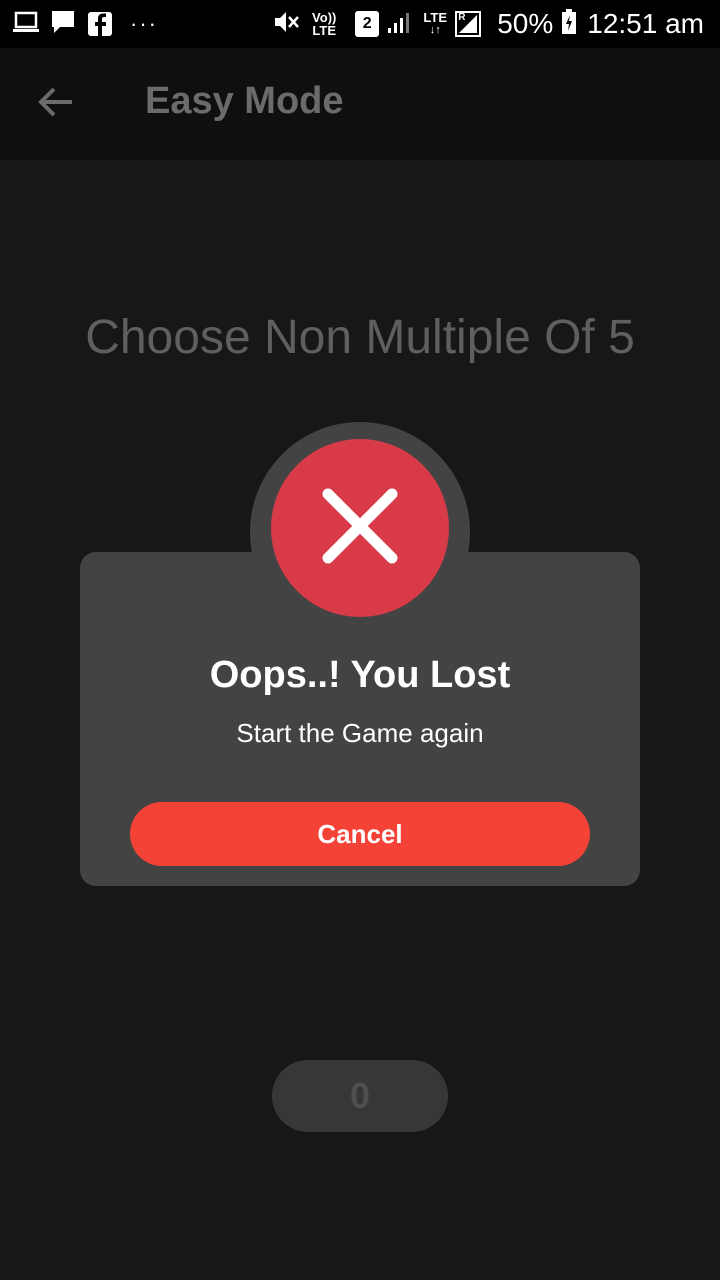 The image size is (720, 1280). I want to click on more-notifications-dots: ···, so click(144, 23).